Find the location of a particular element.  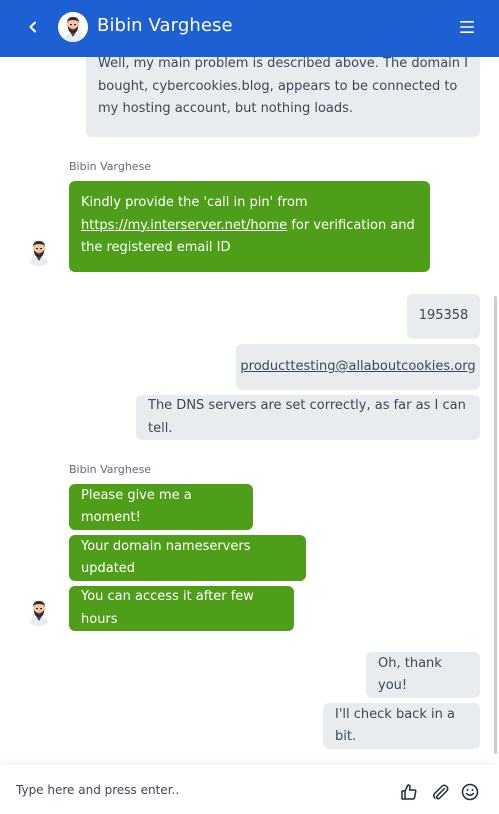

back-button is located at coordinates (33, 27).